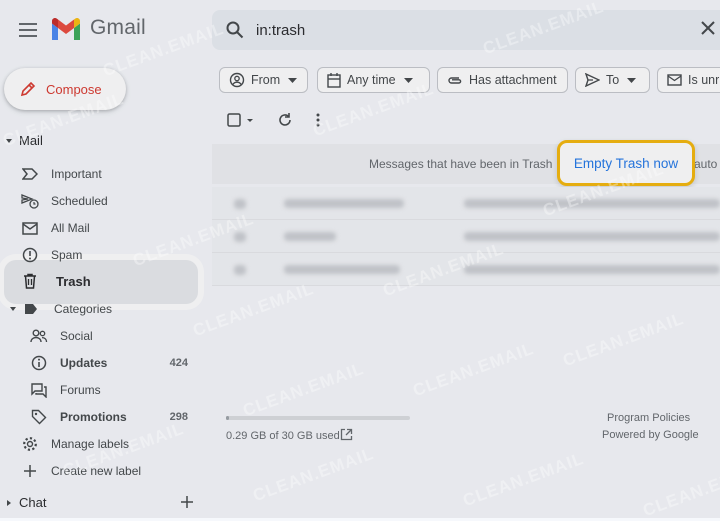 This screenshot has height=521, width=720. I want to click on app-name: Gmail, so click(118, 27).